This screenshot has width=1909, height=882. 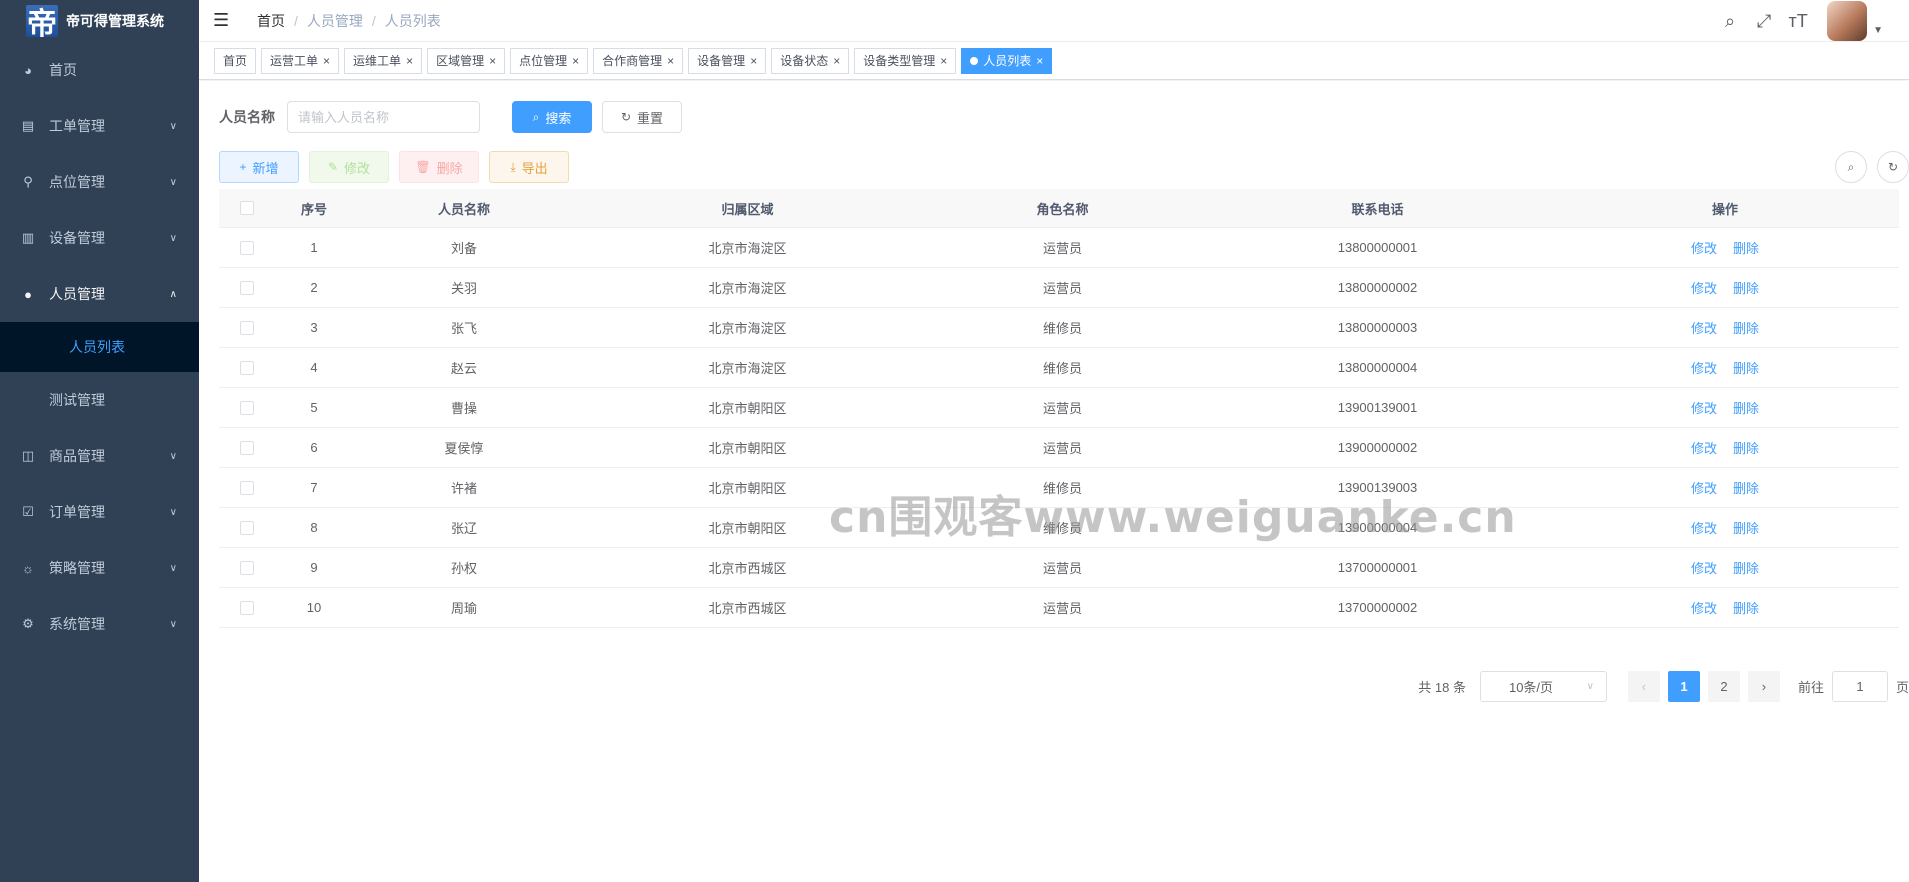 I want to click on breadcrumb-item: 首页, so click(x=271, y=21).